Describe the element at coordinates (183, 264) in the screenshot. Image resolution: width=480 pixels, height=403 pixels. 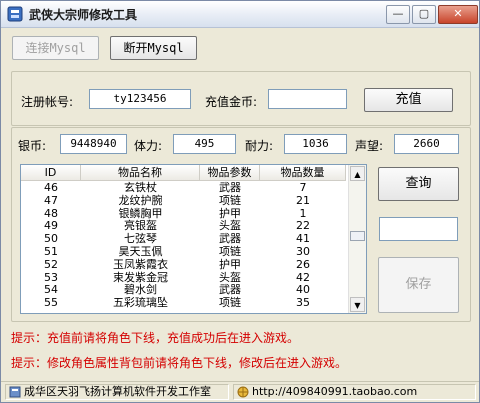
I see `table-row: 52 玉凤紫霞衣 护甲 26` at that location.